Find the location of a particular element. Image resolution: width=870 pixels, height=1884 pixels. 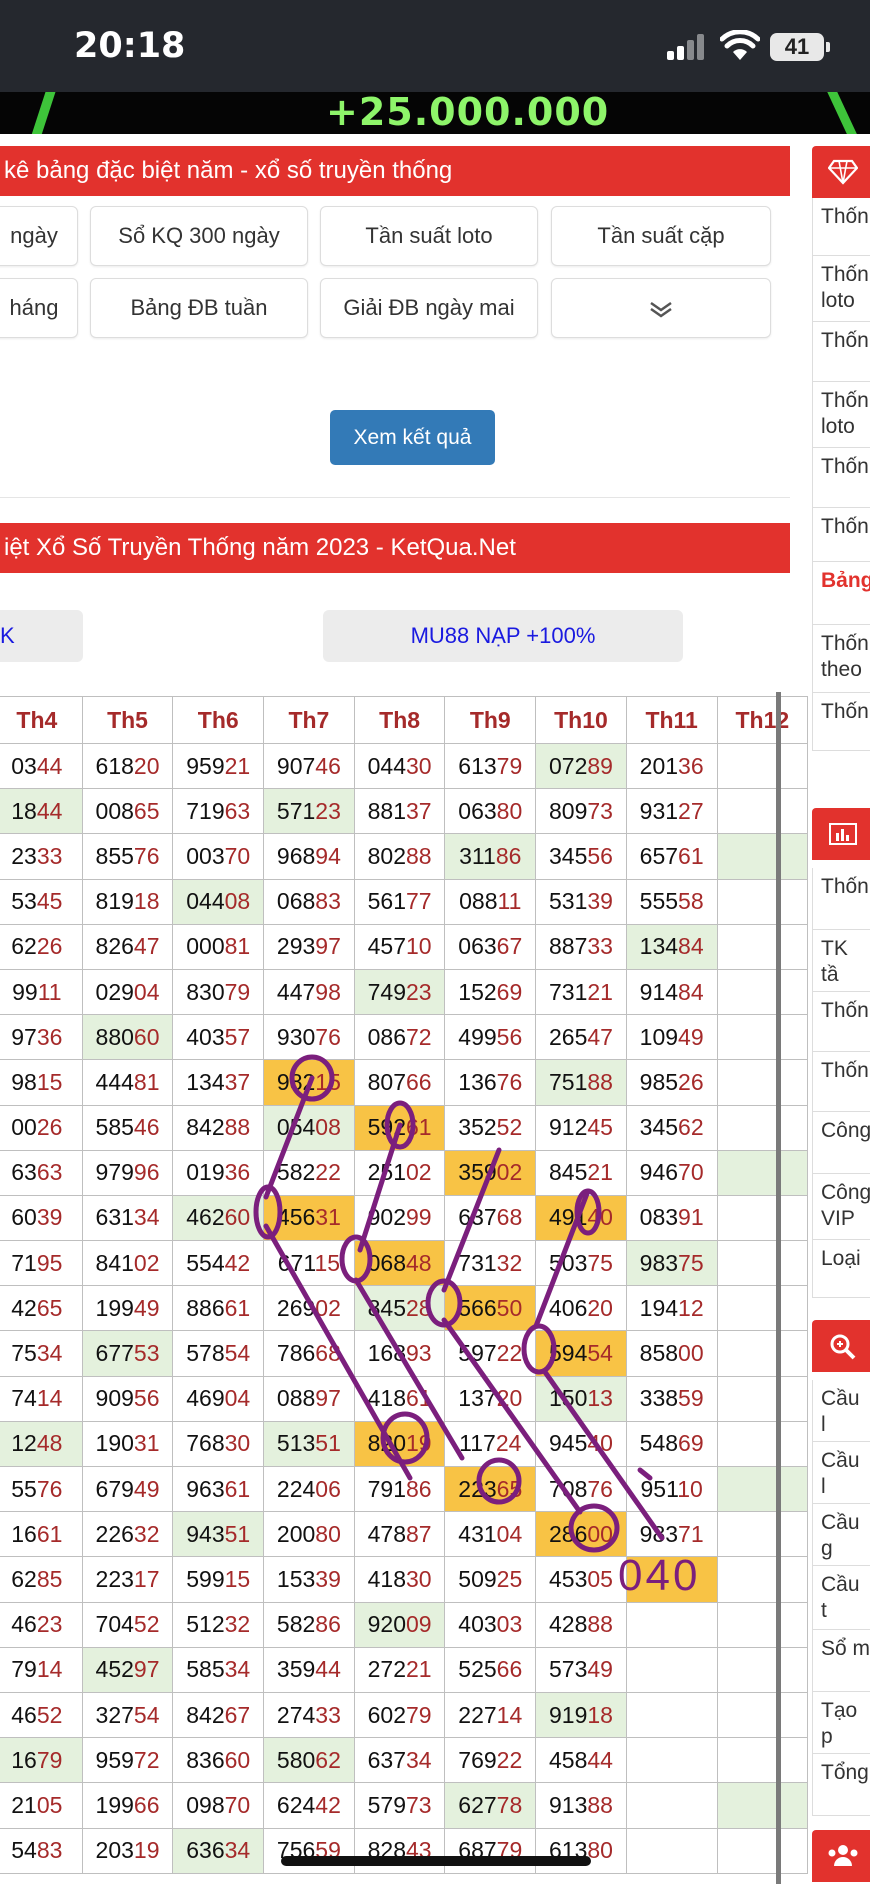

result-cell: 96894 is located at coordinates (309, 856).